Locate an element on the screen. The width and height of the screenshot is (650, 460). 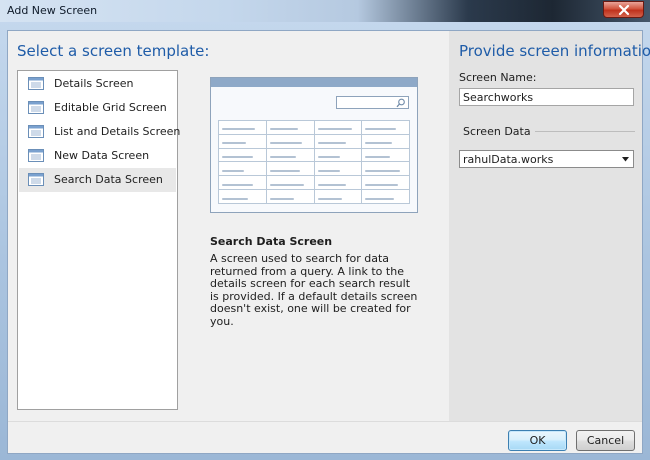
template-item-search-data-screen: Search Data Screen is located at coordinates (97, 180).